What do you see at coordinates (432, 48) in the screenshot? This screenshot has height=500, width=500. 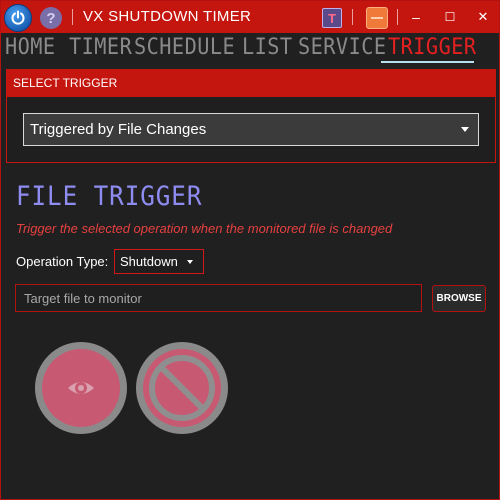 I see `tab-trigger: TRIGGER` at bounding box center [432, 48].